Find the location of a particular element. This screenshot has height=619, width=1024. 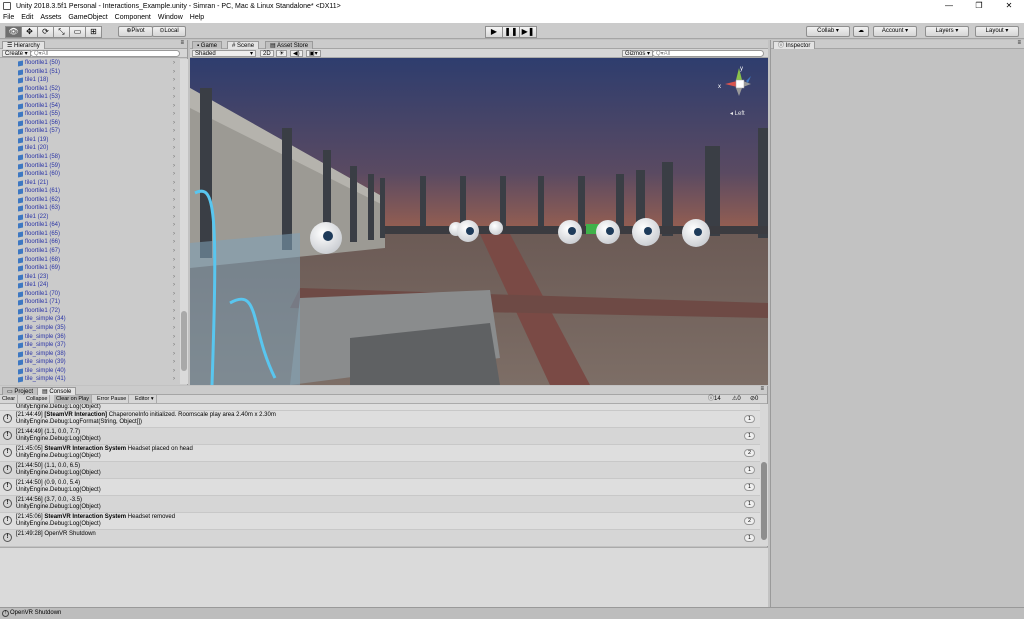

hierarchy-scroll-thumb is located at coordinates (184, 341).